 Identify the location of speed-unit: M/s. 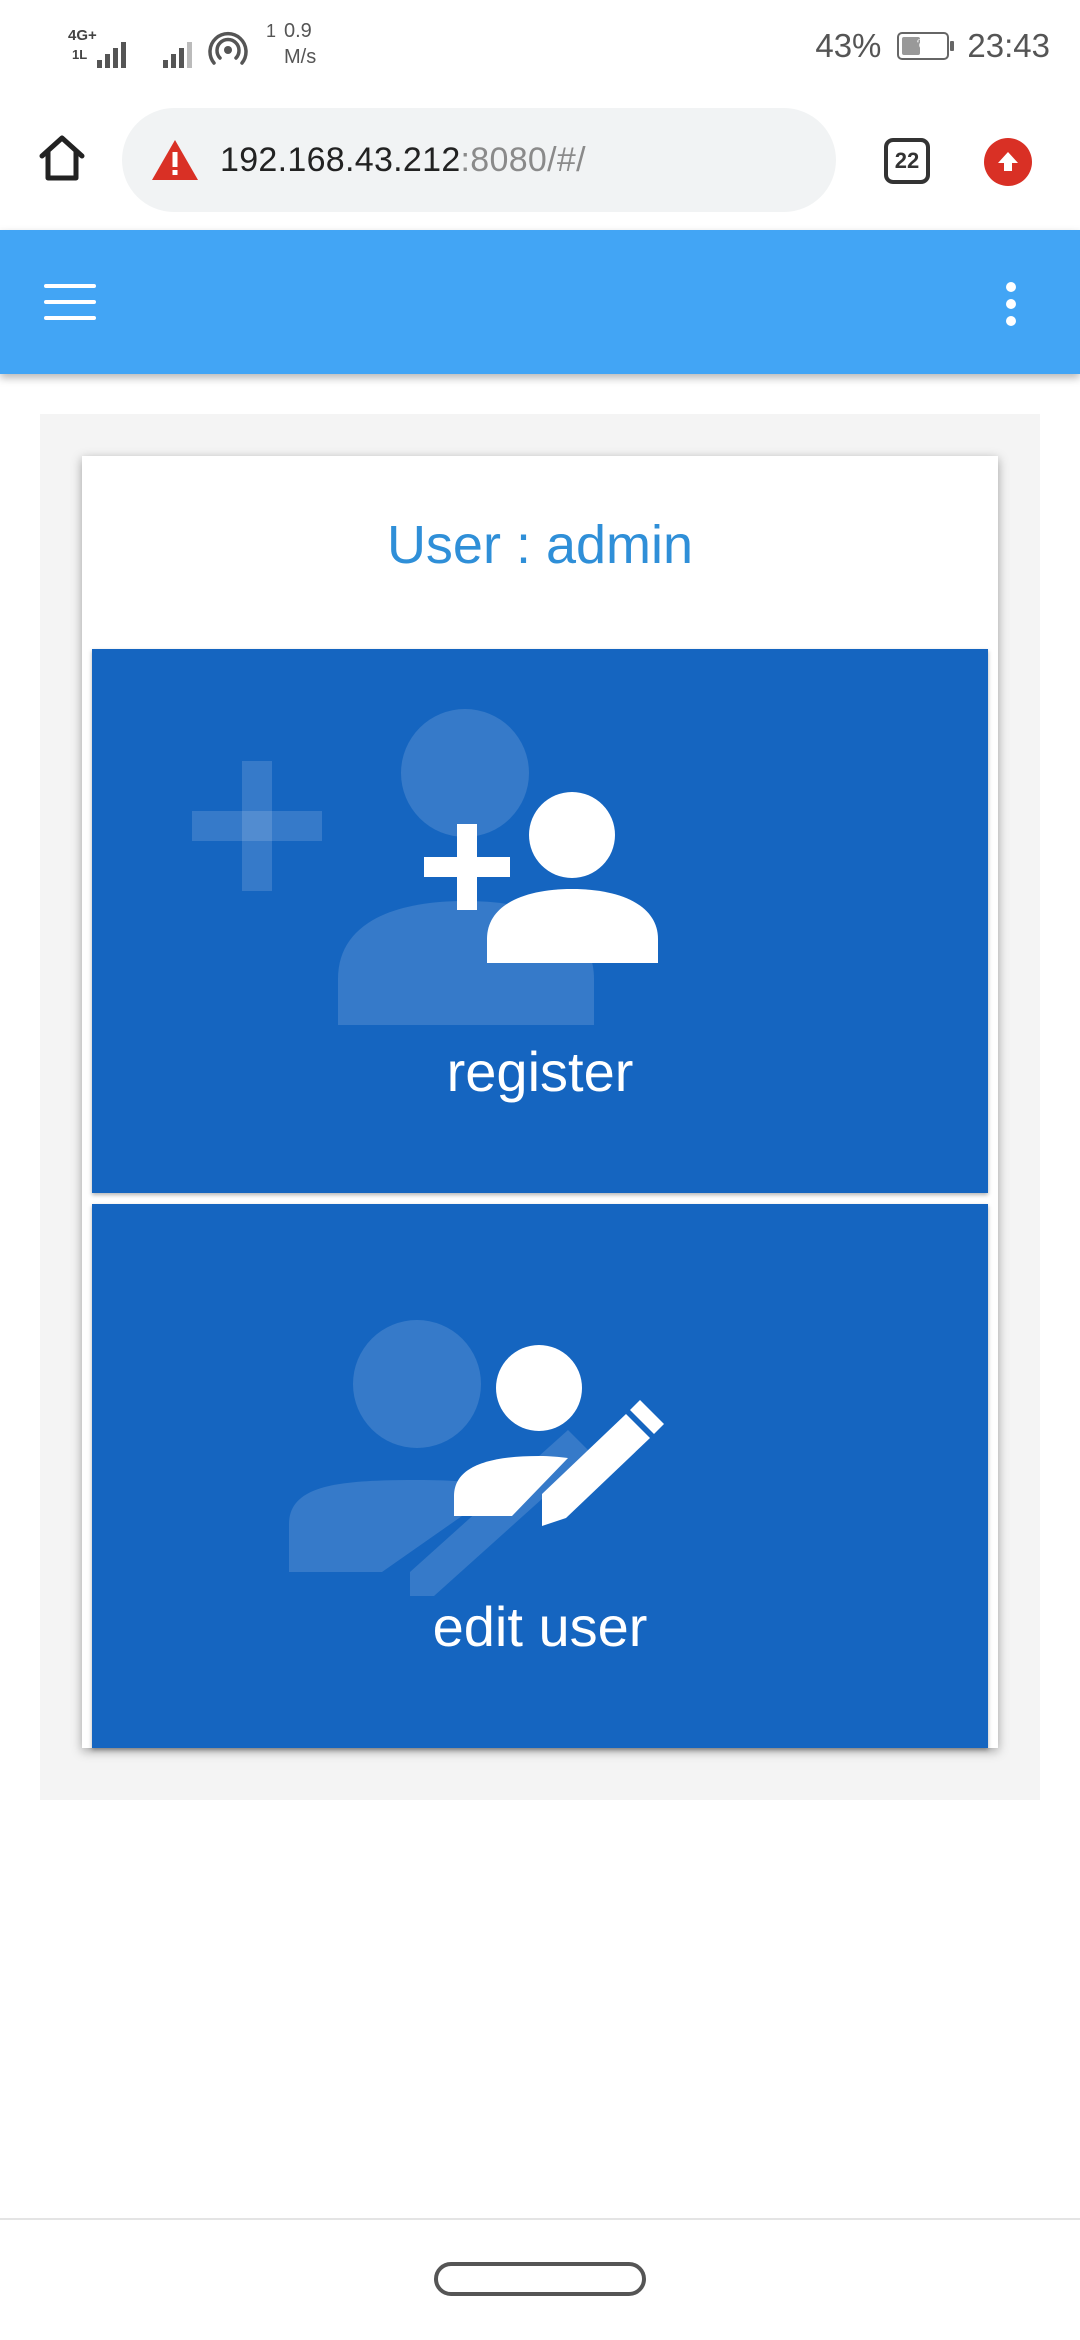
(300, 57).